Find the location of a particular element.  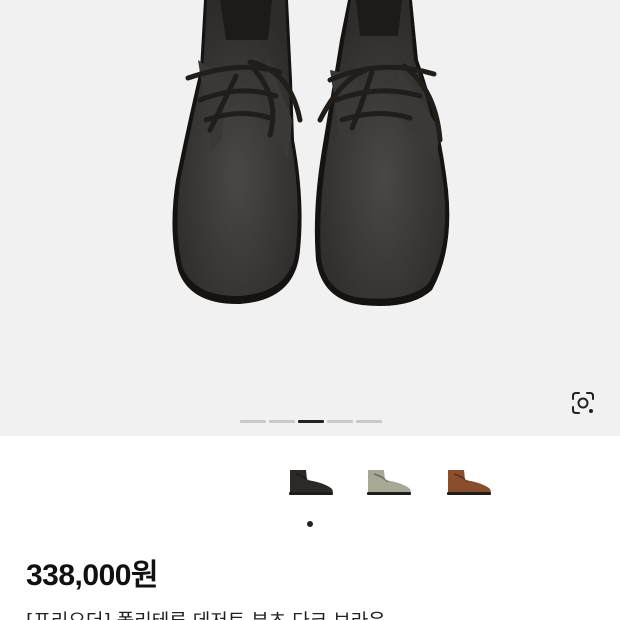

slide-indicator is located at coordinates (311, 422).